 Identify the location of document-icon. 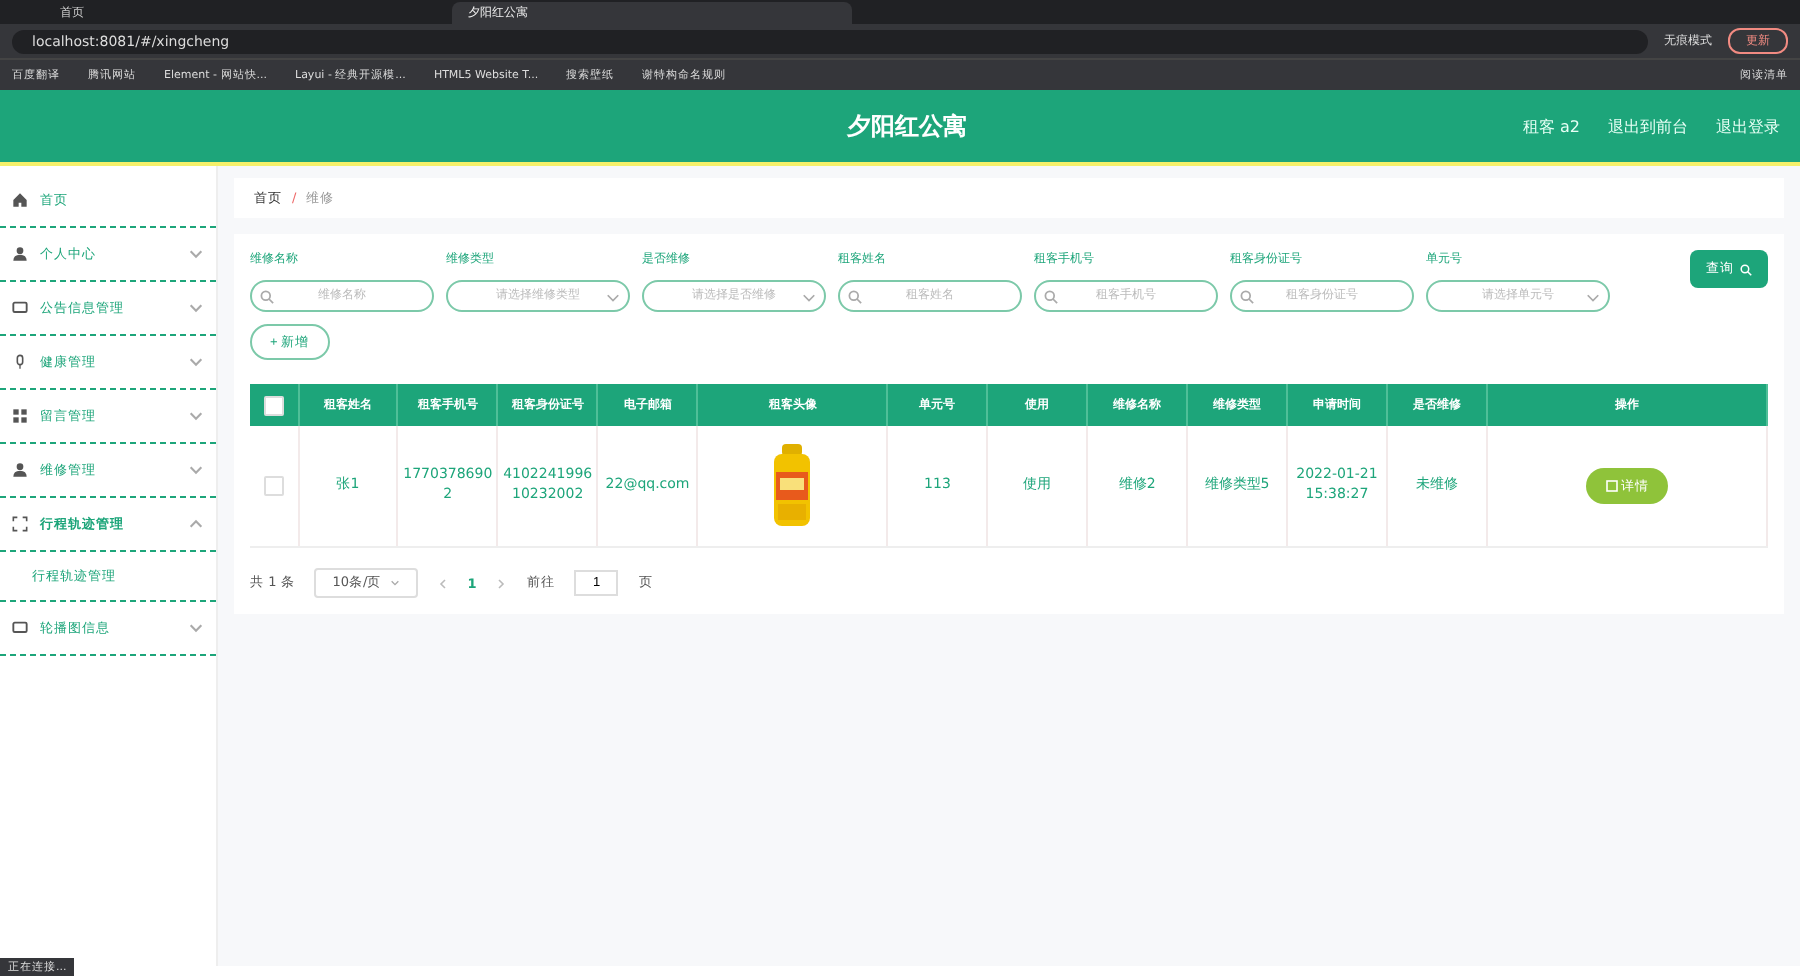
(1611, 485).